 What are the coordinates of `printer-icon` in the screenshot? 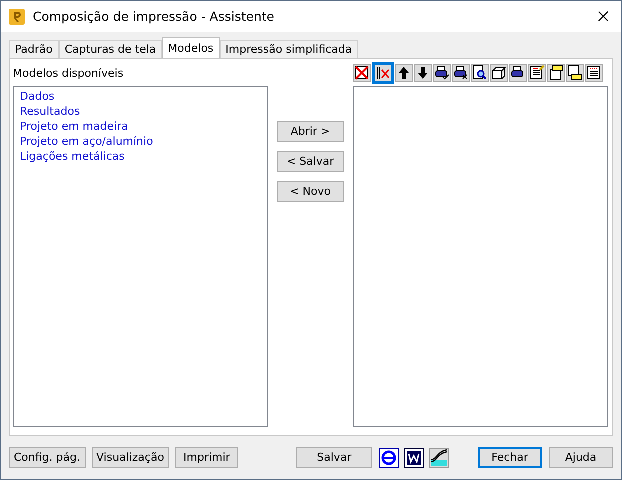 It's located at (518, 73).